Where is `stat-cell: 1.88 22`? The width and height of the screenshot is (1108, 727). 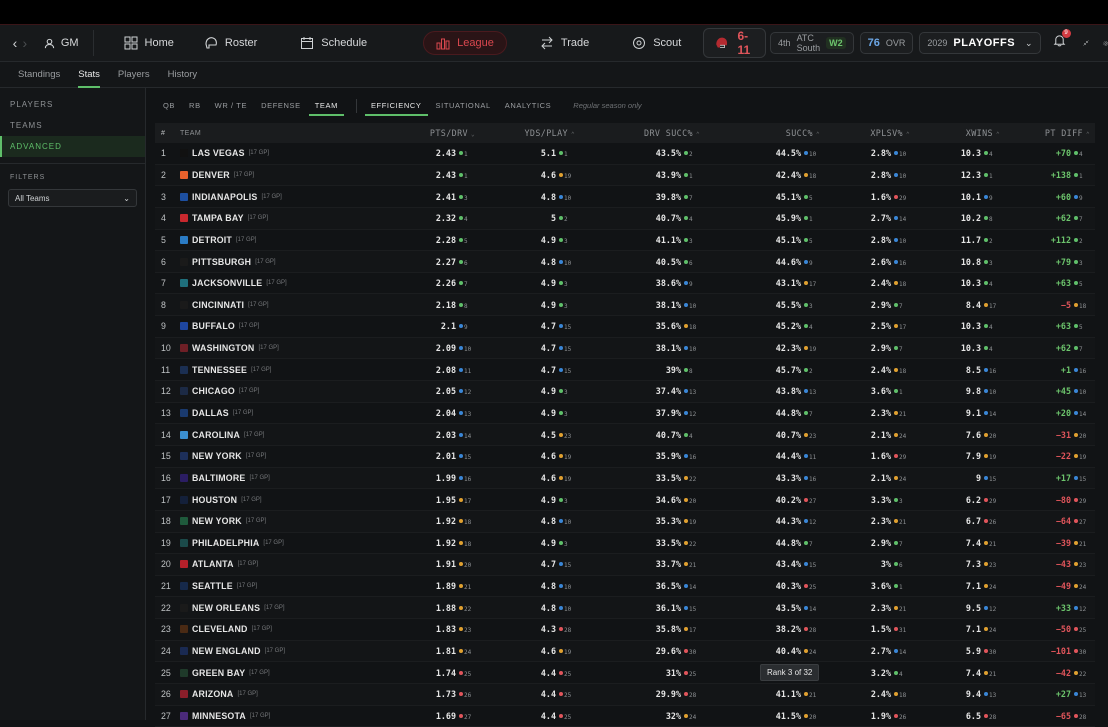
stat-cell: 1.88 22 is located at coordinates (435, 608).